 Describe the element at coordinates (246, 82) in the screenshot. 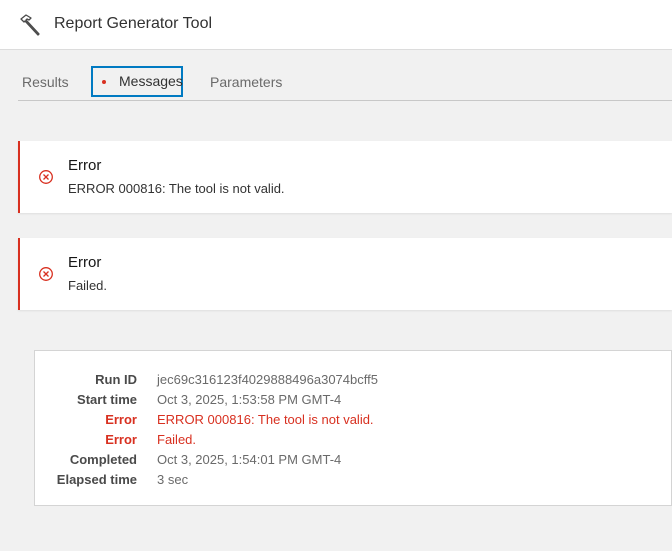

I see `tab-parameters: Parameters` at that location.